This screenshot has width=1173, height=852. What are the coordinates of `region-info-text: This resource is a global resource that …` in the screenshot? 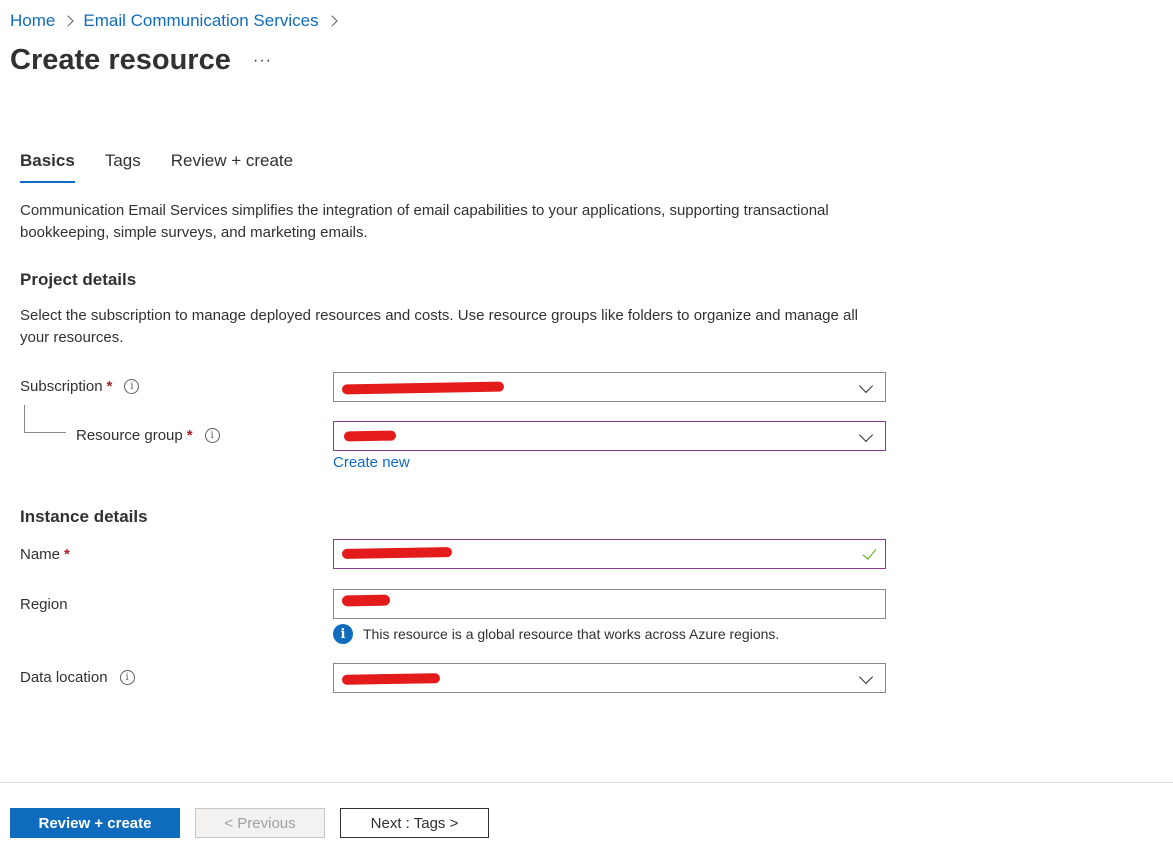 It's located at (571, 634).